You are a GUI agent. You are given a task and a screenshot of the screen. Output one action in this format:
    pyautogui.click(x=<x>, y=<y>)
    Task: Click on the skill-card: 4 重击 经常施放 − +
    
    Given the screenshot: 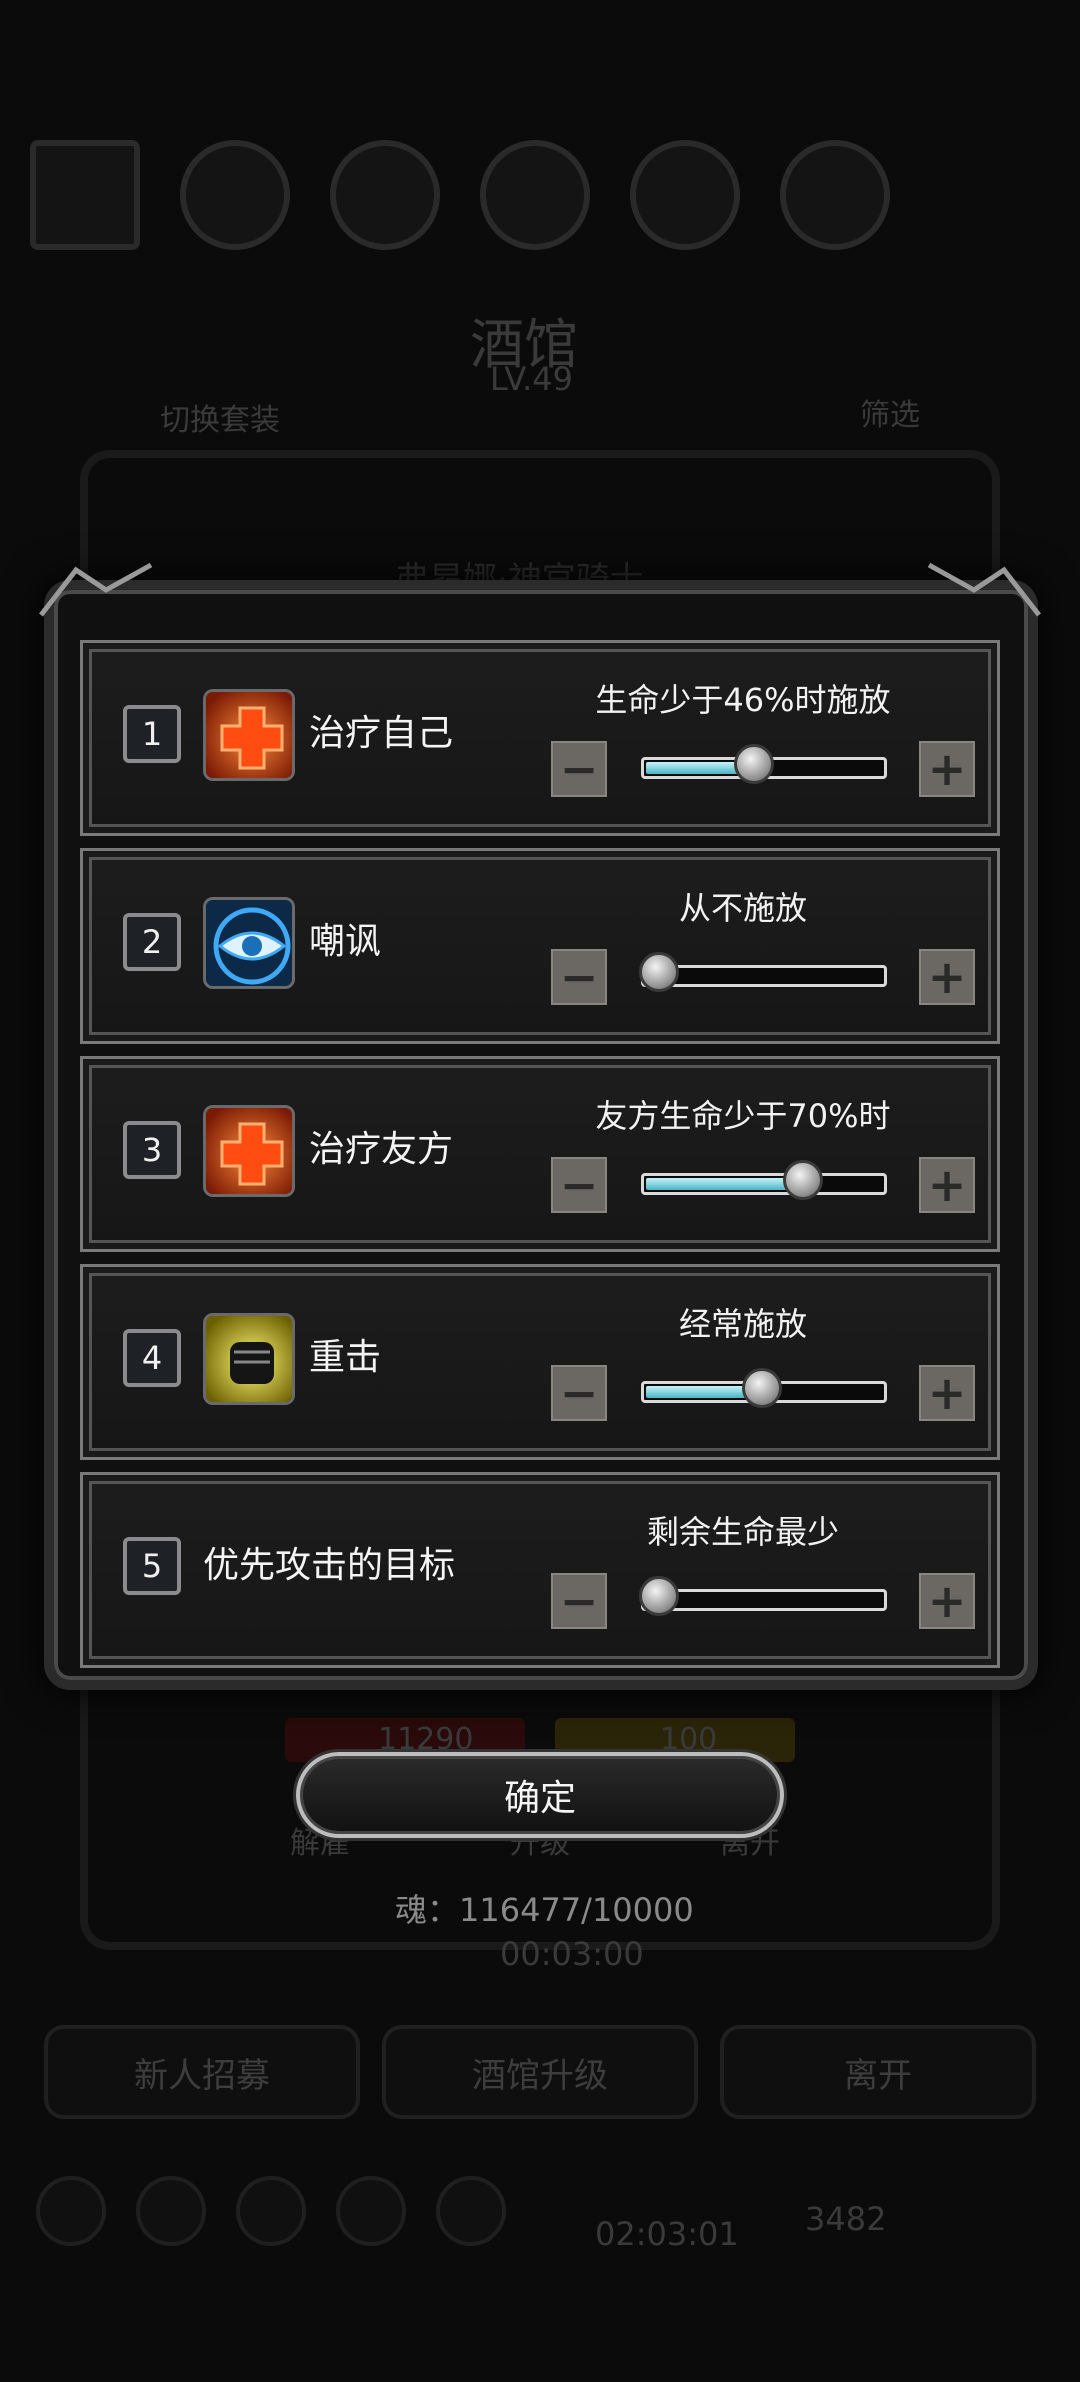 What is the action you would take?
    pyautogui.click(x=540, y=1362)
    